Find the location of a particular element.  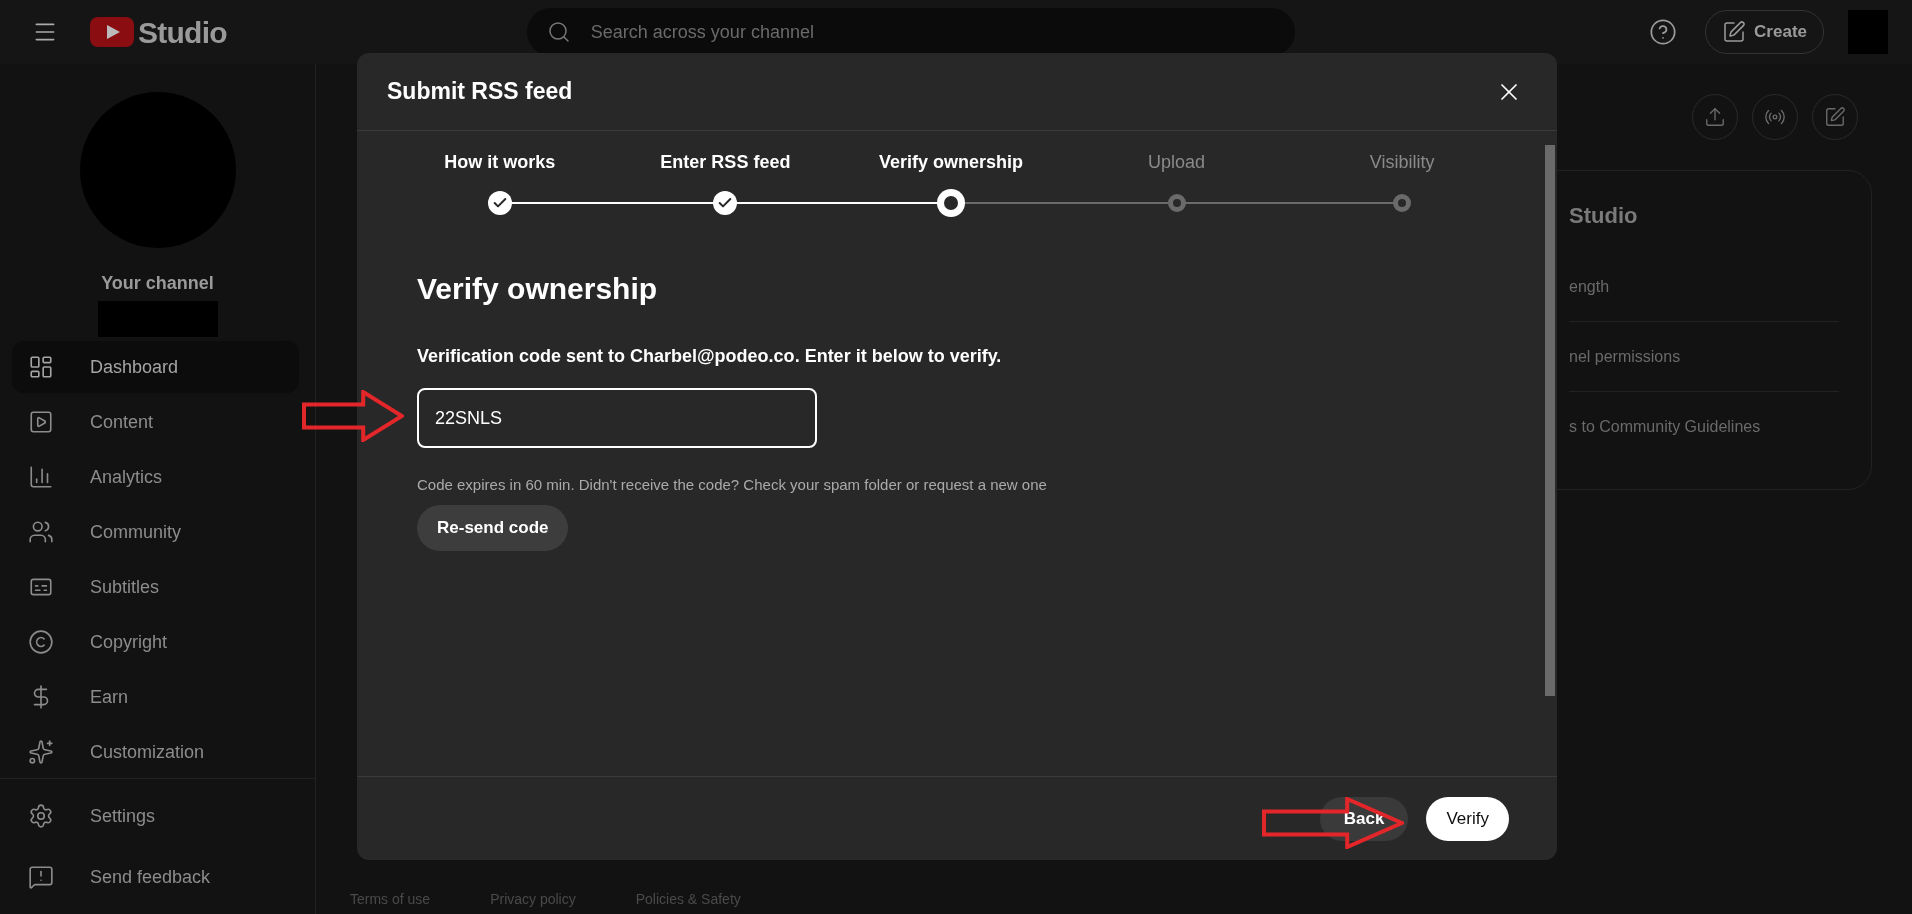

help-icon is located at coordinates (1663, 32).